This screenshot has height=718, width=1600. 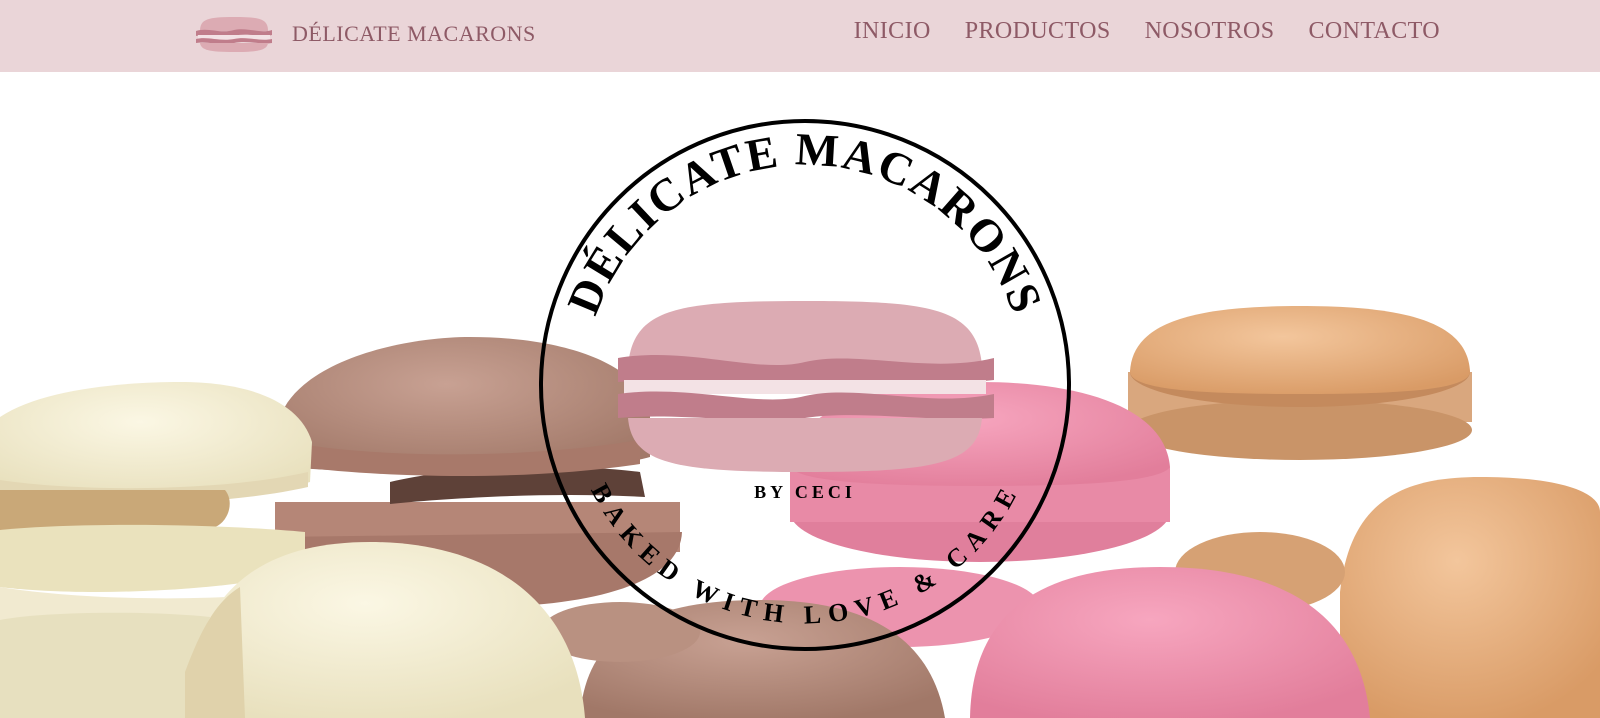 What do you see at coordinates (892, 31) in the screenshot?
I see `nav-link-inicio: INICIO` at bounding box center [892, 31].